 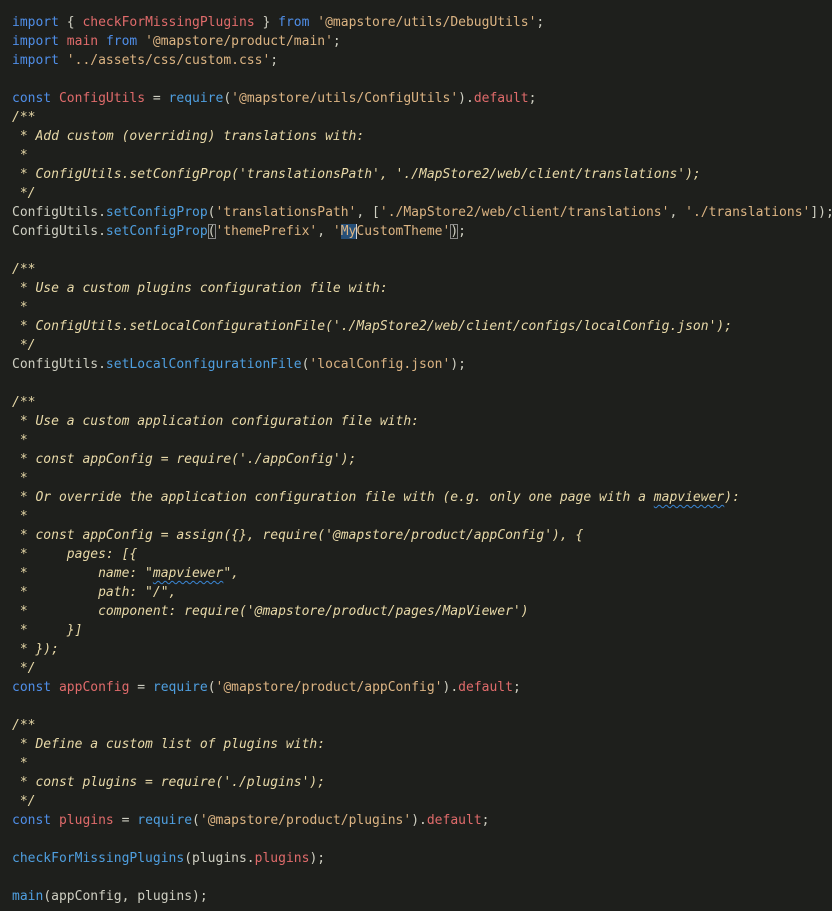 What do you see at coordinates (416, 782) in the screenshot?
I see `code-line: * const plugins = require('./plugins');` at bounding box center [416, 782].